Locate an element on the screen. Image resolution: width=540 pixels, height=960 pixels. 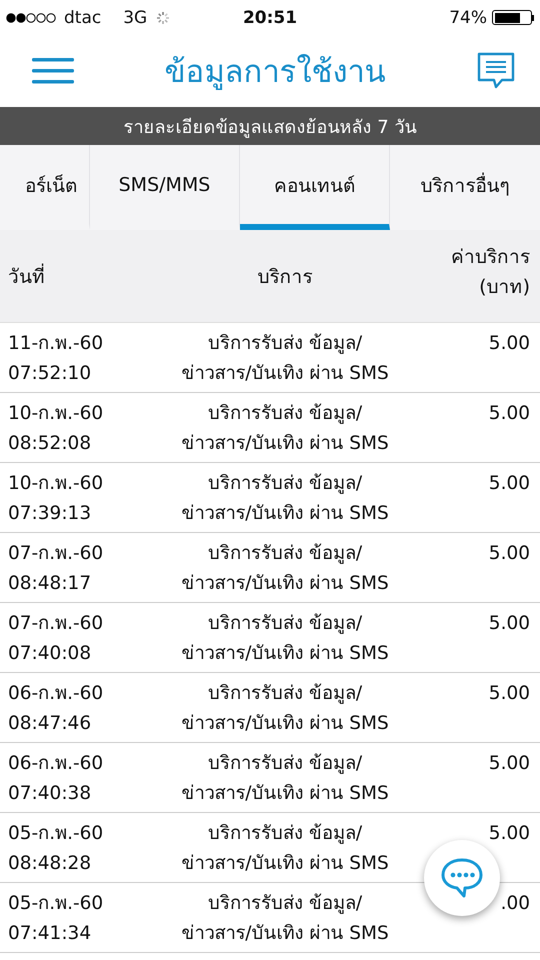
tab: บริการอื่นๆ is located at coordinates (465, 187).